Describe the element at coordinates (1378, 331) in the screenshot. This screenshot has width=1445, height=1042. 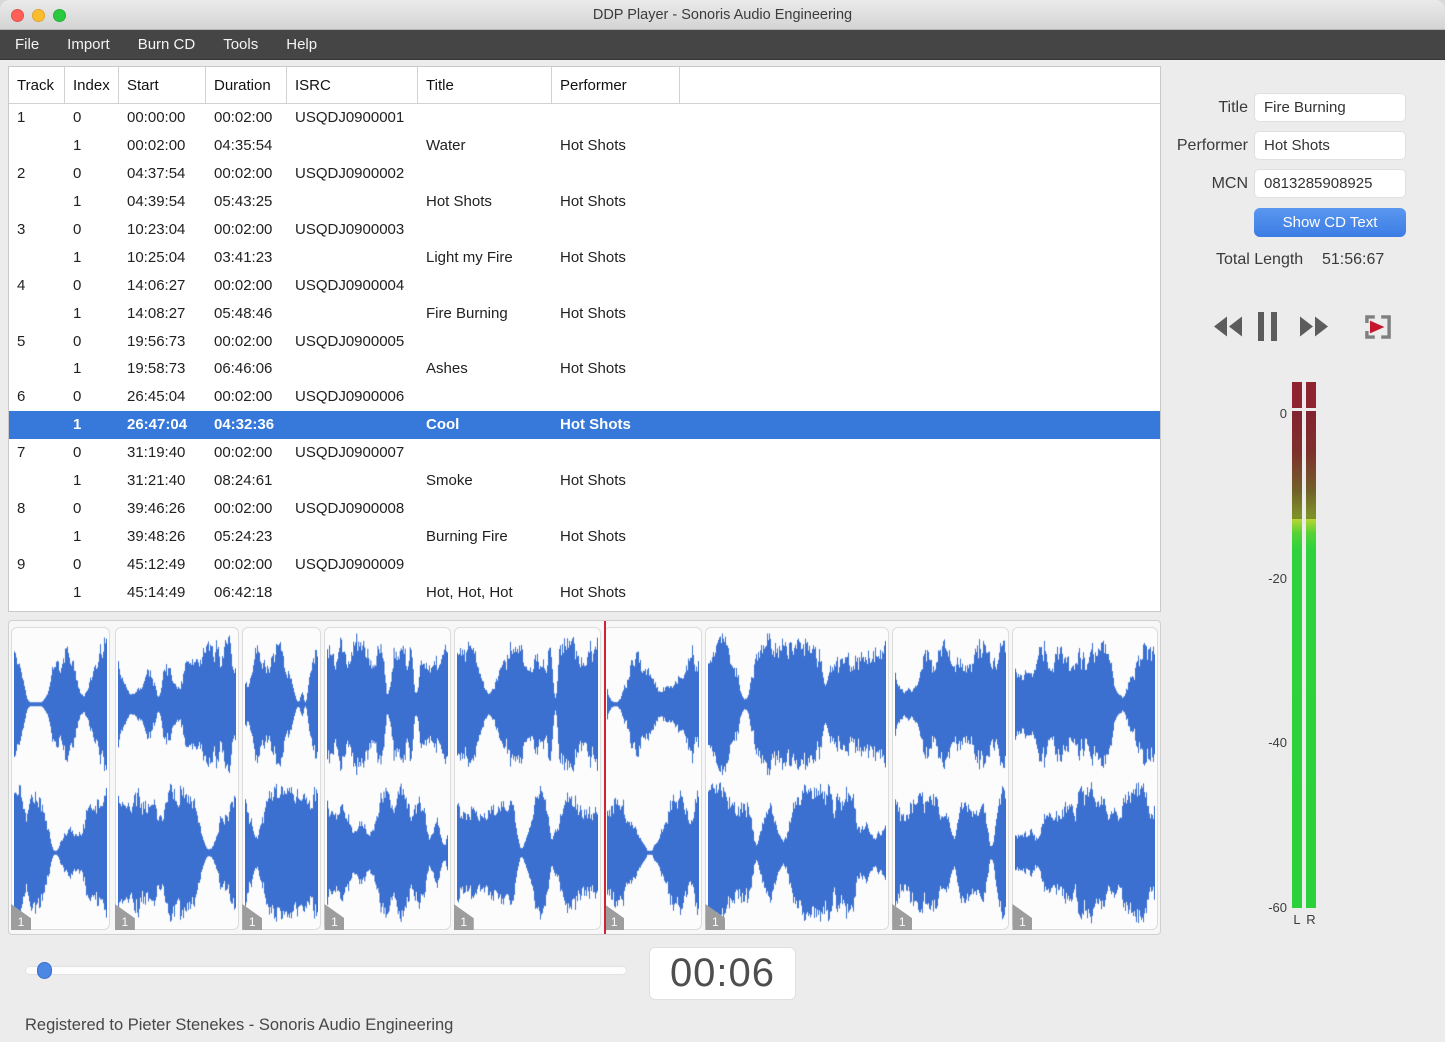
I see `play-between-markers-icon` at that location.